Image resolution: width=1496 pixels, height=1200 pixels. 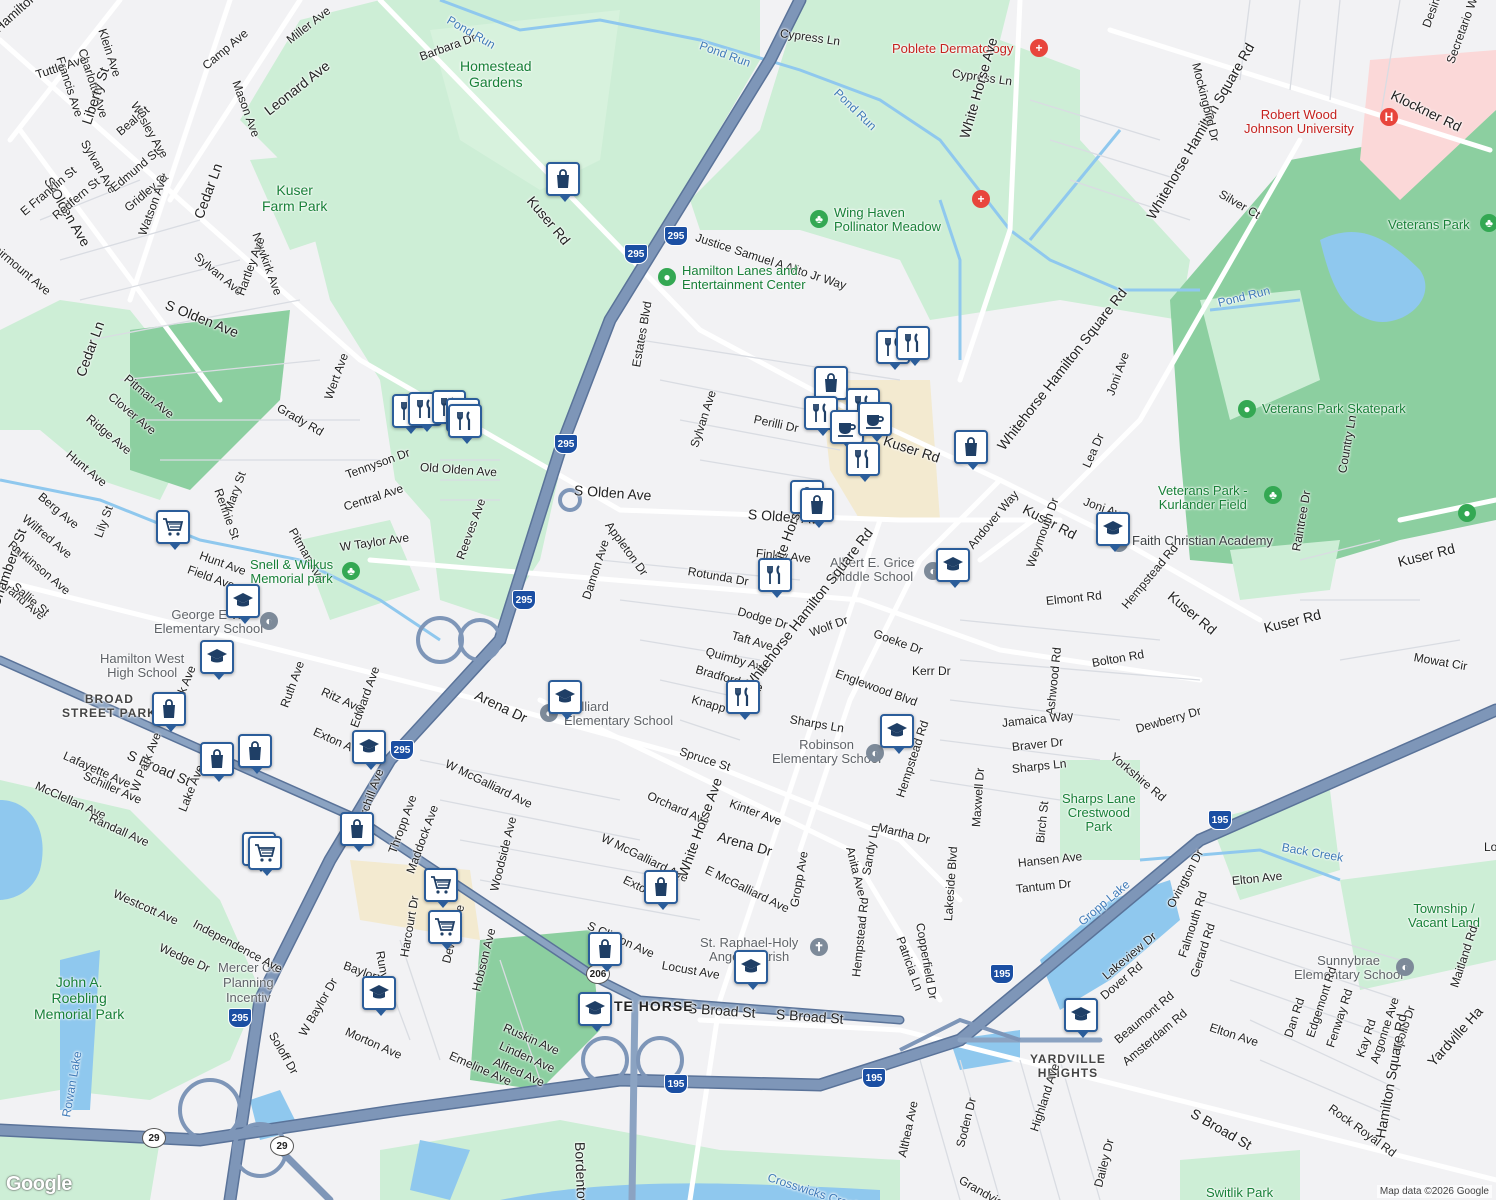 What do you see at coordinates (1434, 1191) in the screenshot?
I see `map-attribution: Map data ©2026 Google` at bounding box center [1434, 1191].